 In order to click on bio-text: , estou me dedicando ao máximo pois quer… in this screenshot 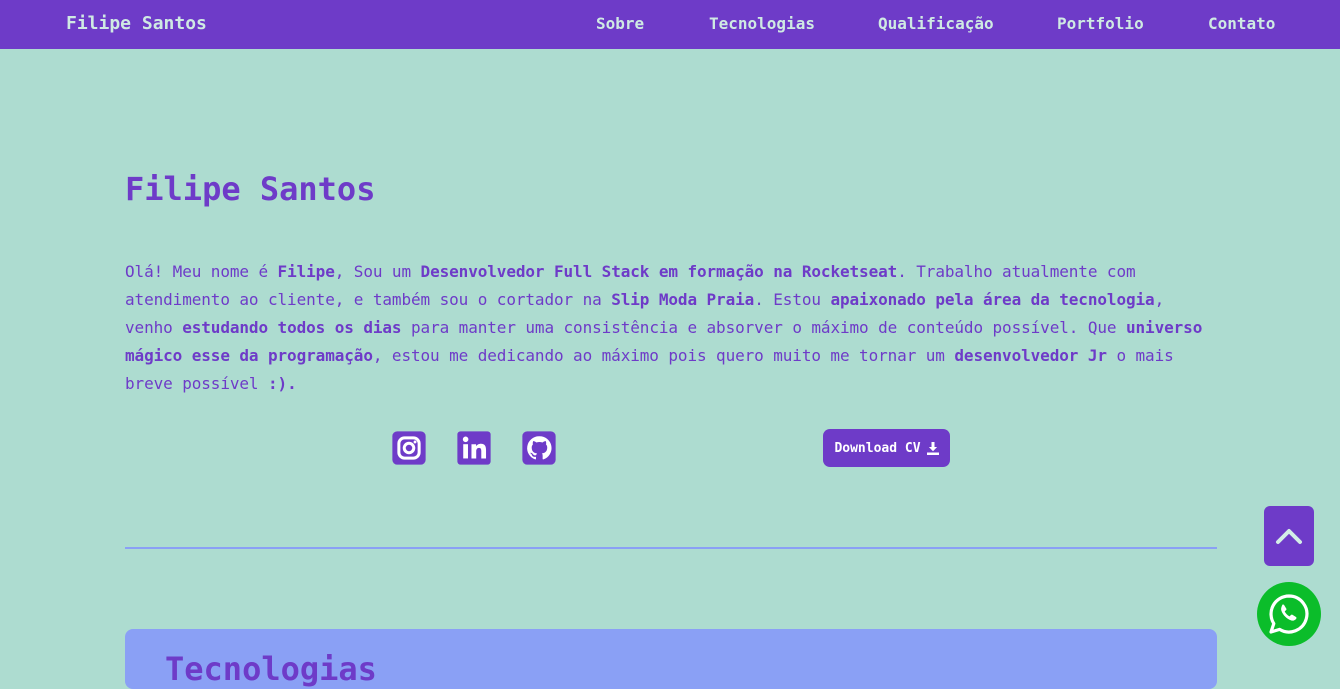, I will do `click(663, 355)`.